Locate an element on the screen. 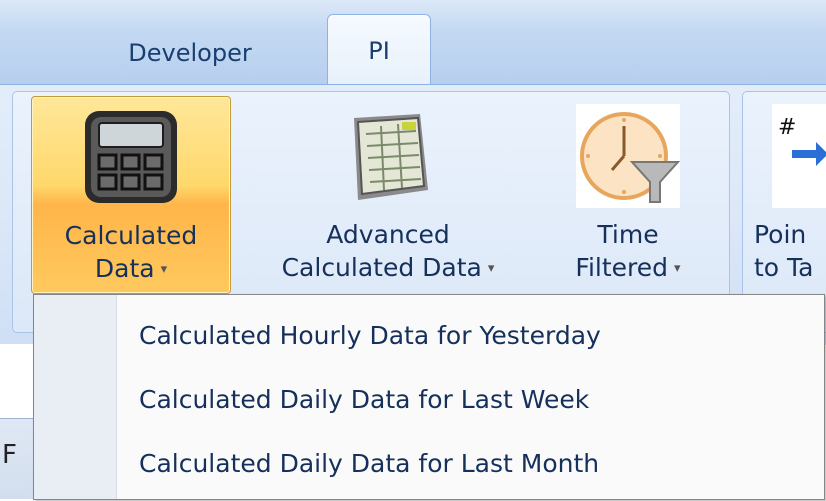 The image size is (826, 501). advanced-calculated-data-label-line2: Calculated Data ▾ is located at coordinates (388, 267).